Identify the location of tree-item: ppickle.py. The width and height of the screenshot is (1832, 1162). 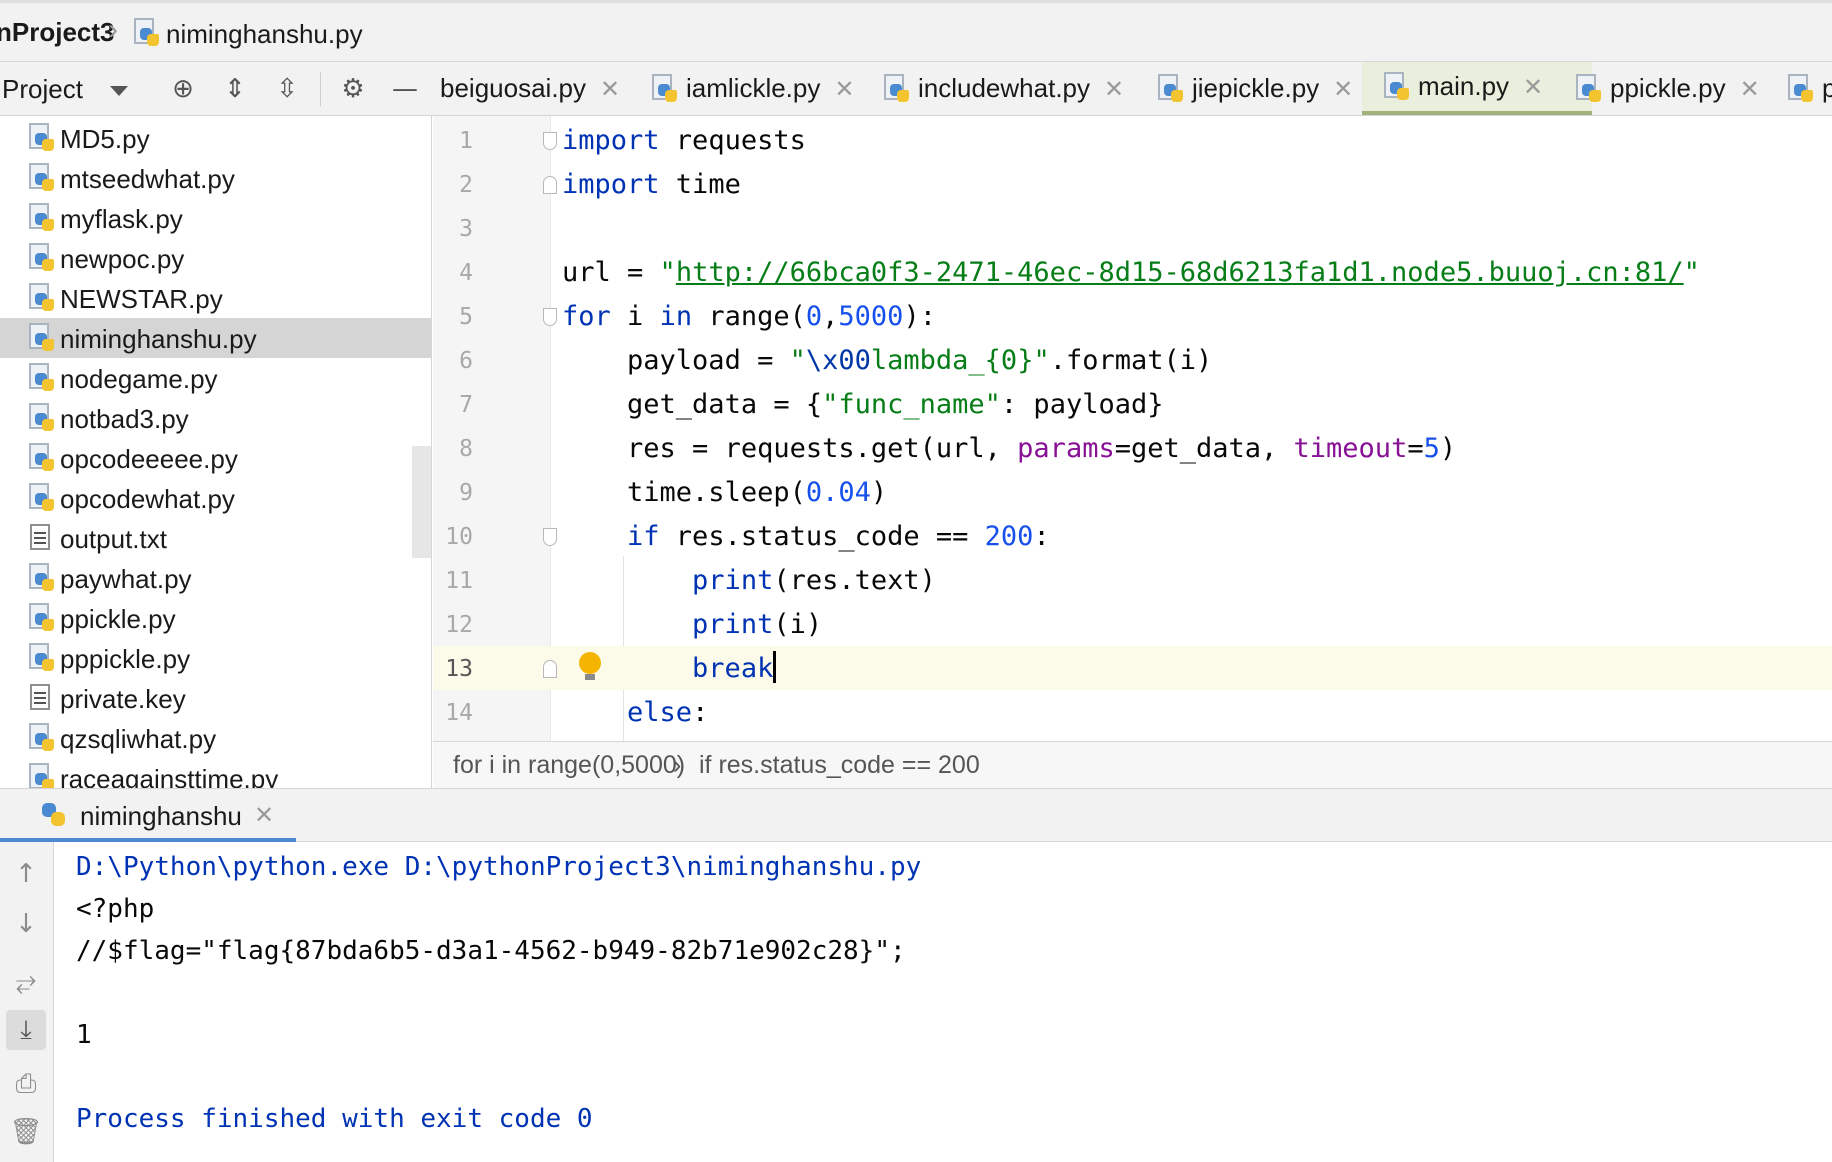
(215, 618).